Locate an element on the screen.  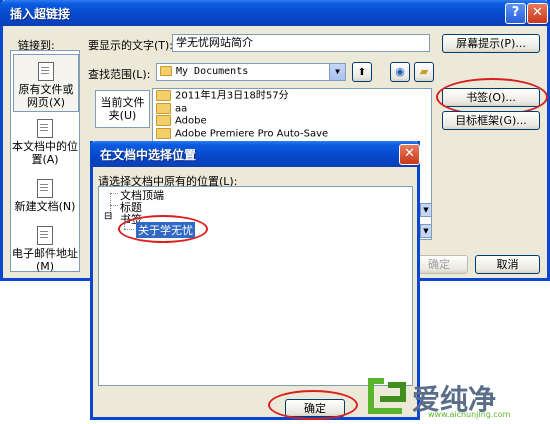
sidebar-item-label: 电子邮件地址 is located at coordinates (45, 253).